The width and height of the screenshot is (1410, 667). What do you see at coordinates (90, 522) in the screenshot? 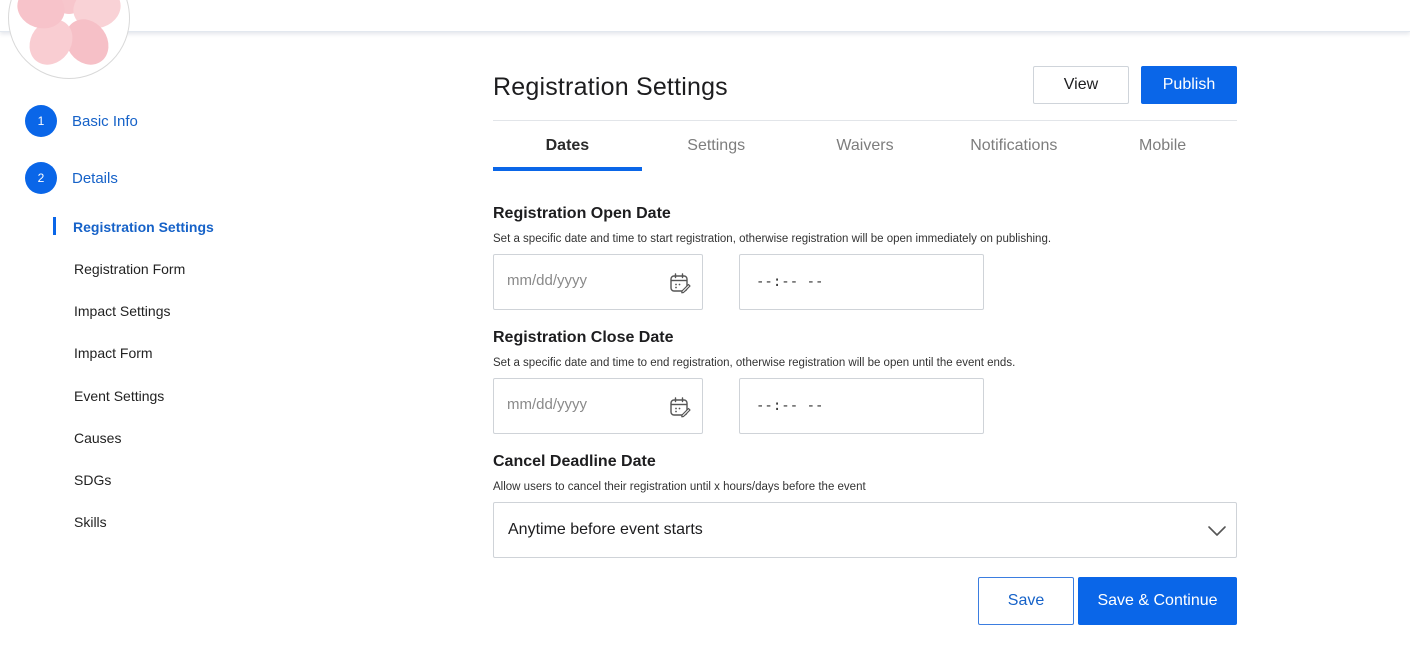
I see `sidebar-item-skills: Skills` at bounding box center [90, 522].